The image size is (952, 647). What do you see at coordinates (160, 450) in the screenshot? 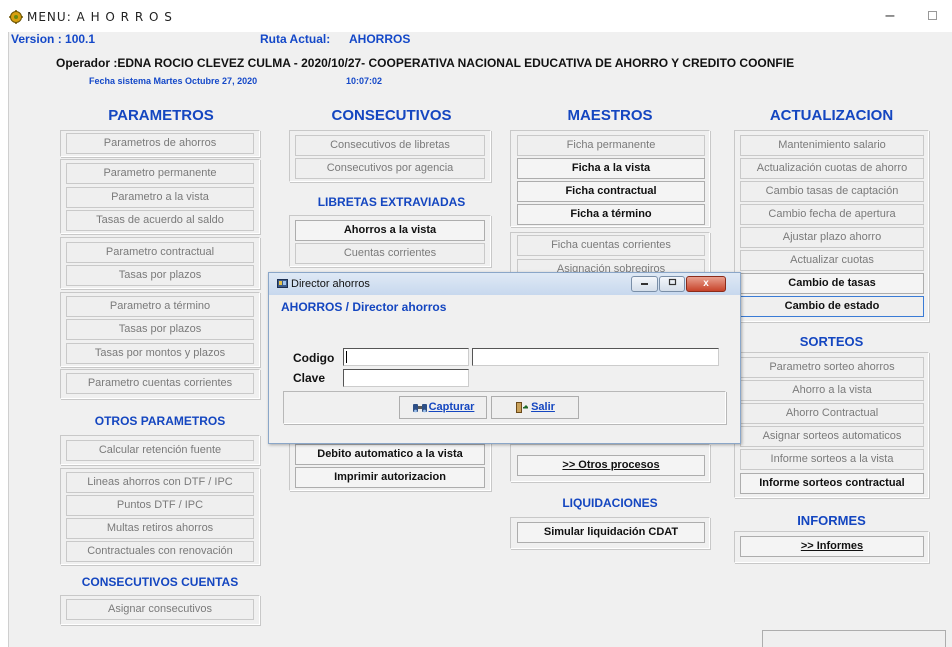
I see `calcular-retencion-button: Calcular retención fuente` at bounding box center [160, 450].